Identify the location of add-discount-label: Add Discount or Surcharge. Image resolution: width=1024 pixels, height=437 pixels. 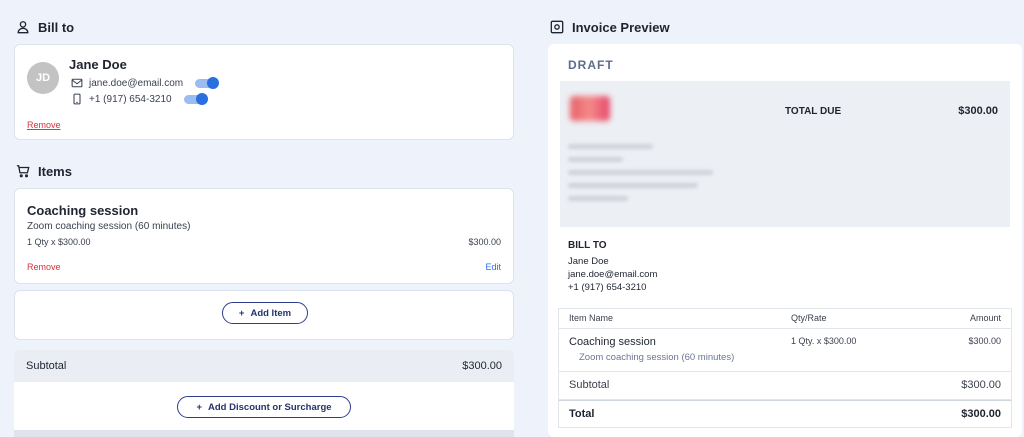
(270, 407).